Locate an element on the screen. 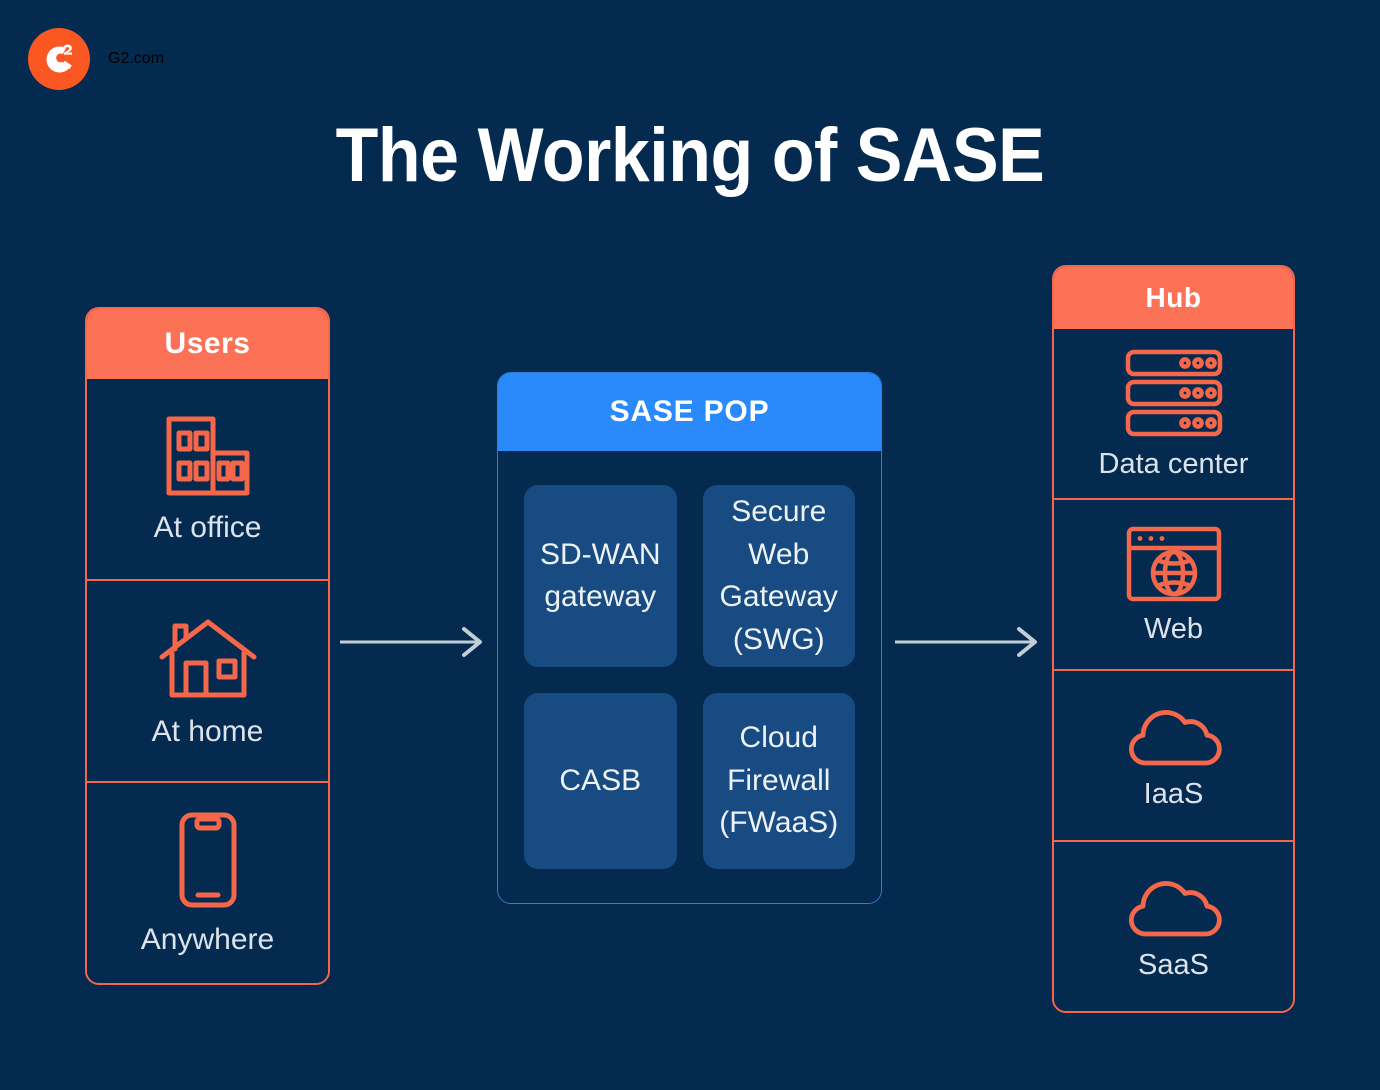  users-column-card: Users At office At home Anywhere is located at coordinates (207, 646).